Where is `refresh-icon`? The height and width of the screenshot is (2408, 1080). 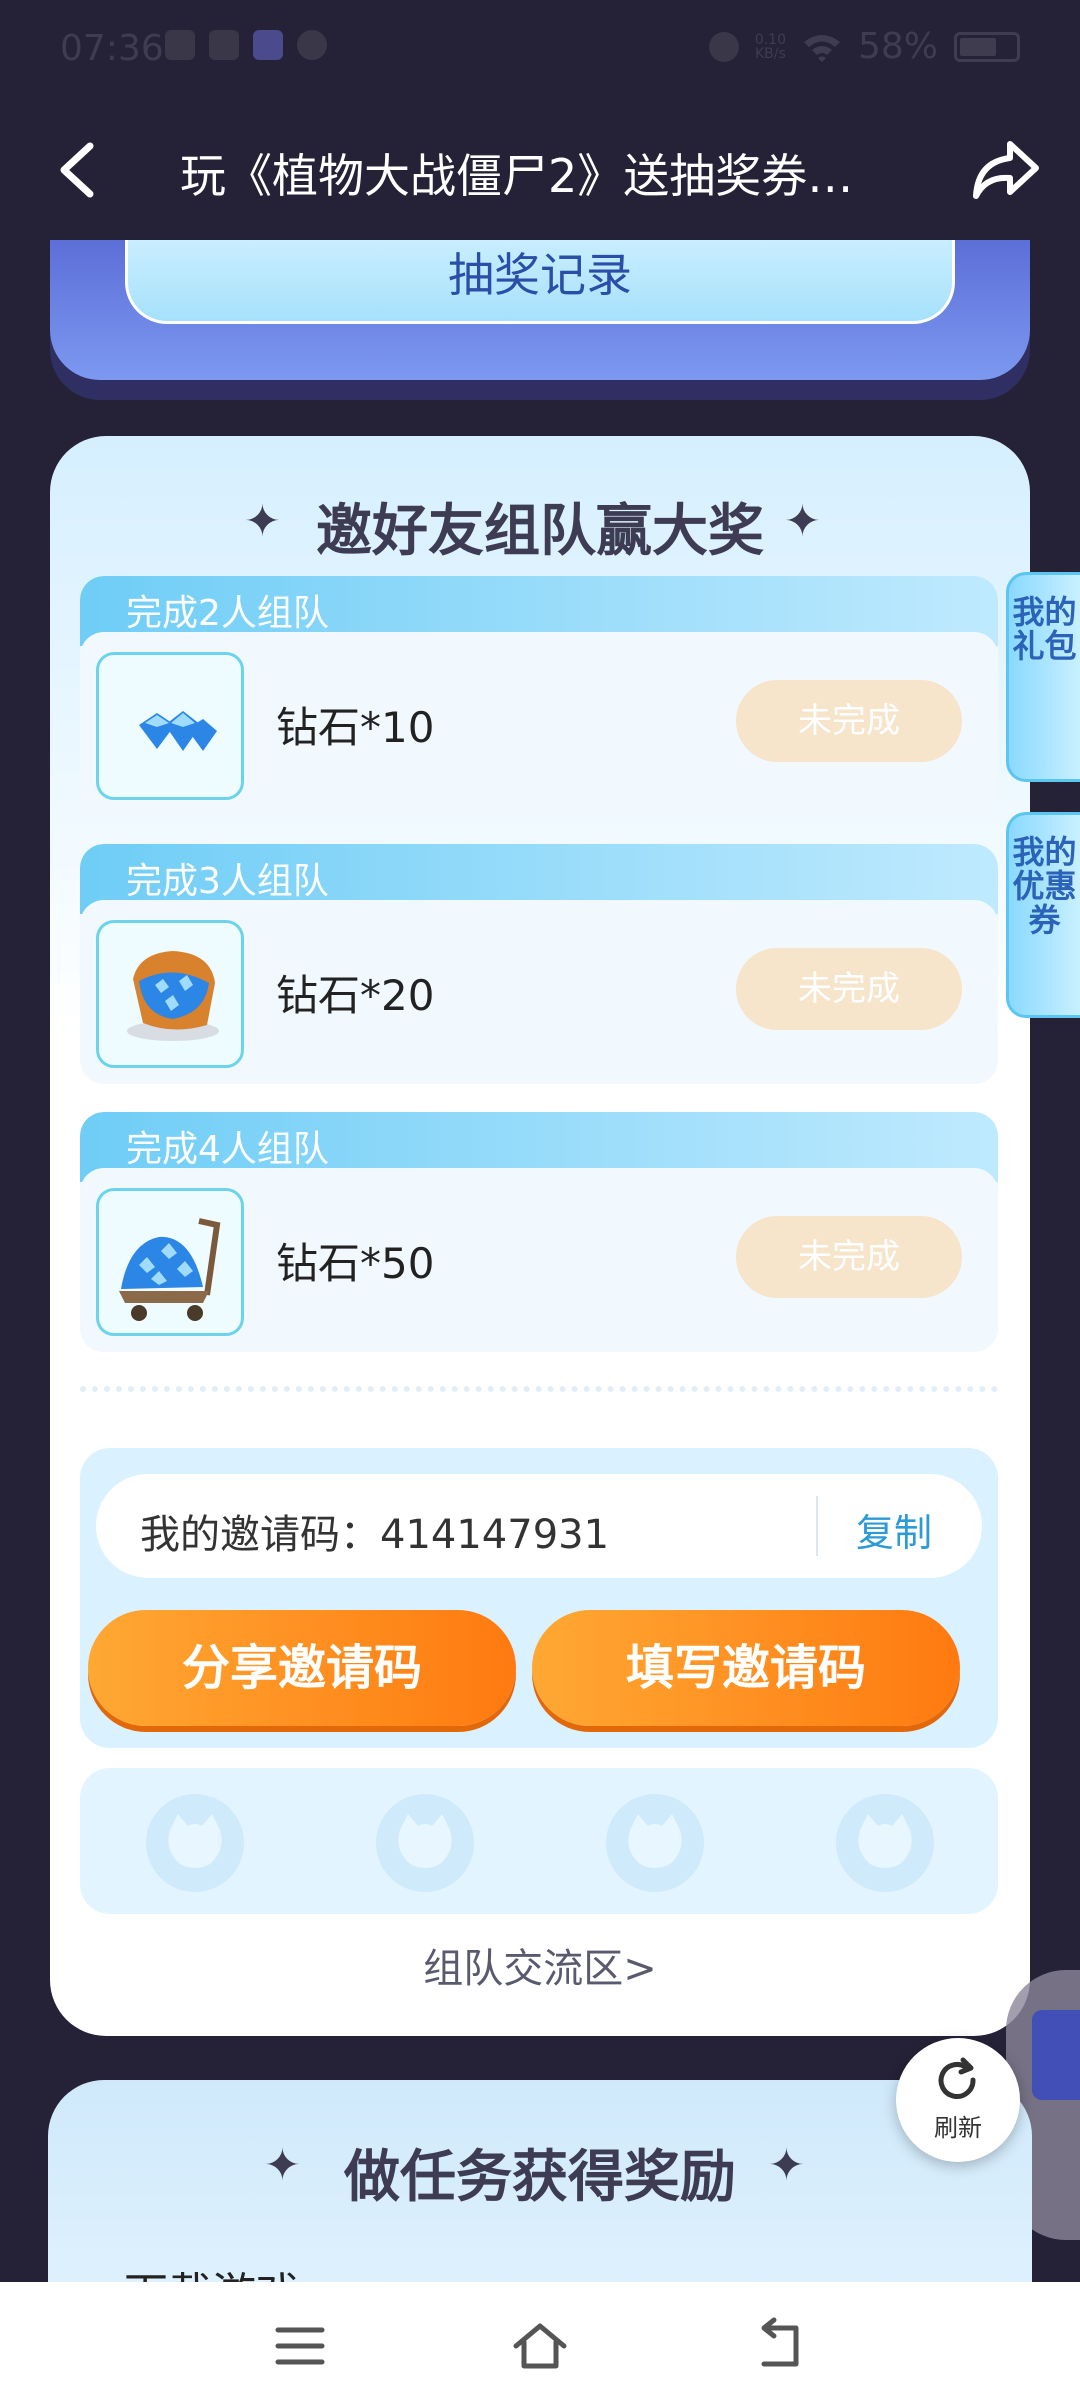
refresh-icon is located at coordinates (957, 2078).